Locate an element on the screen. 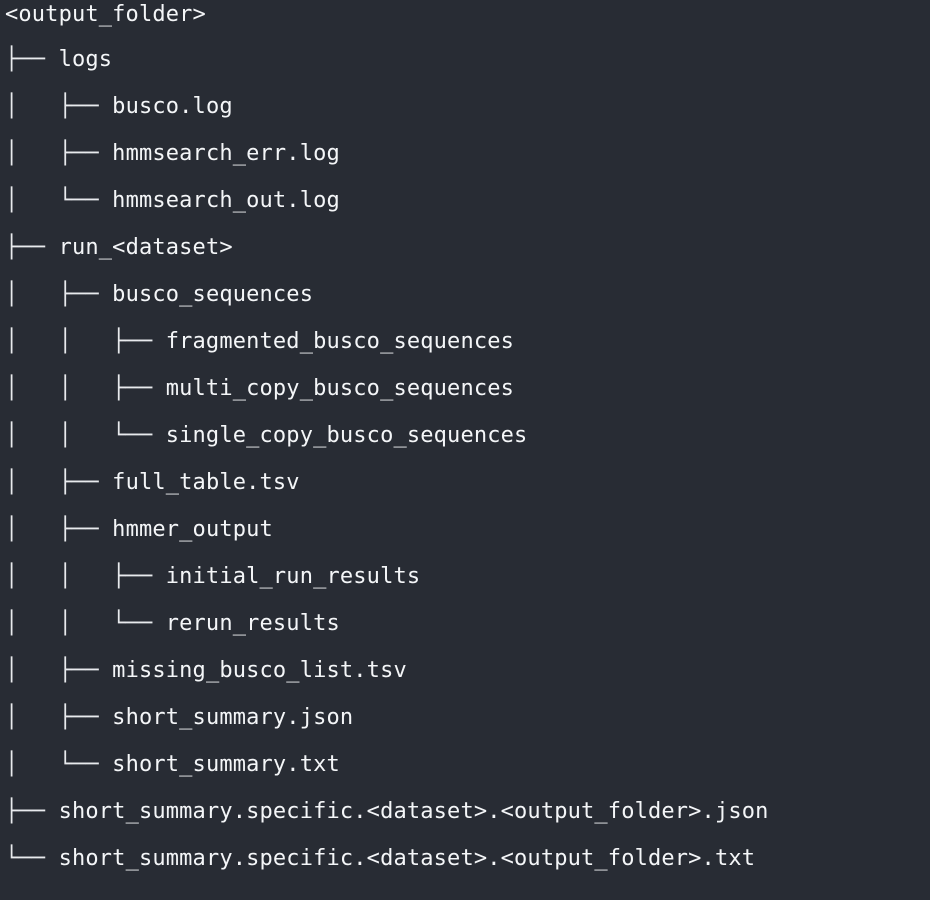 Image resolution: width=930 pixels, height=900 pixels. tree-line-root: <output_folder> is located at coordinates (105, 23).